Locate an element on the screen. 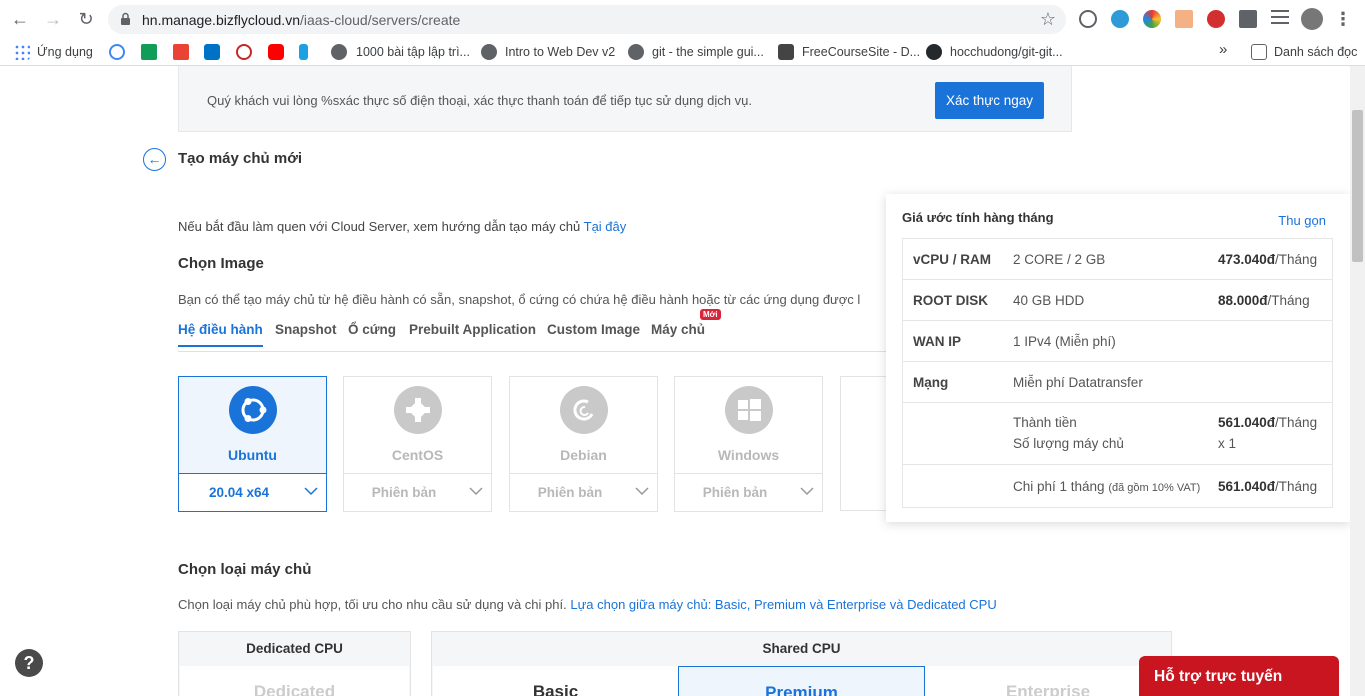  puzzle-icon is located at coordinates (1248, 19).